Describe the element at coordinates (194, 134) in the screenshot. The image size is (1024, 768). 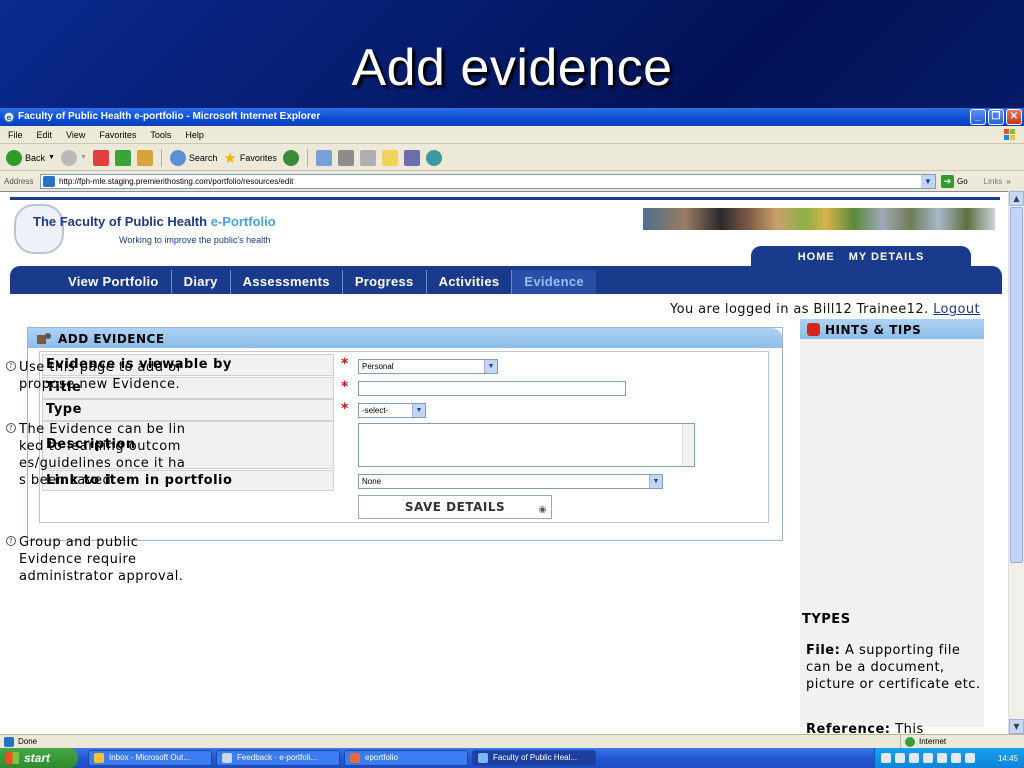
I see `menu-help: Help` at that location.